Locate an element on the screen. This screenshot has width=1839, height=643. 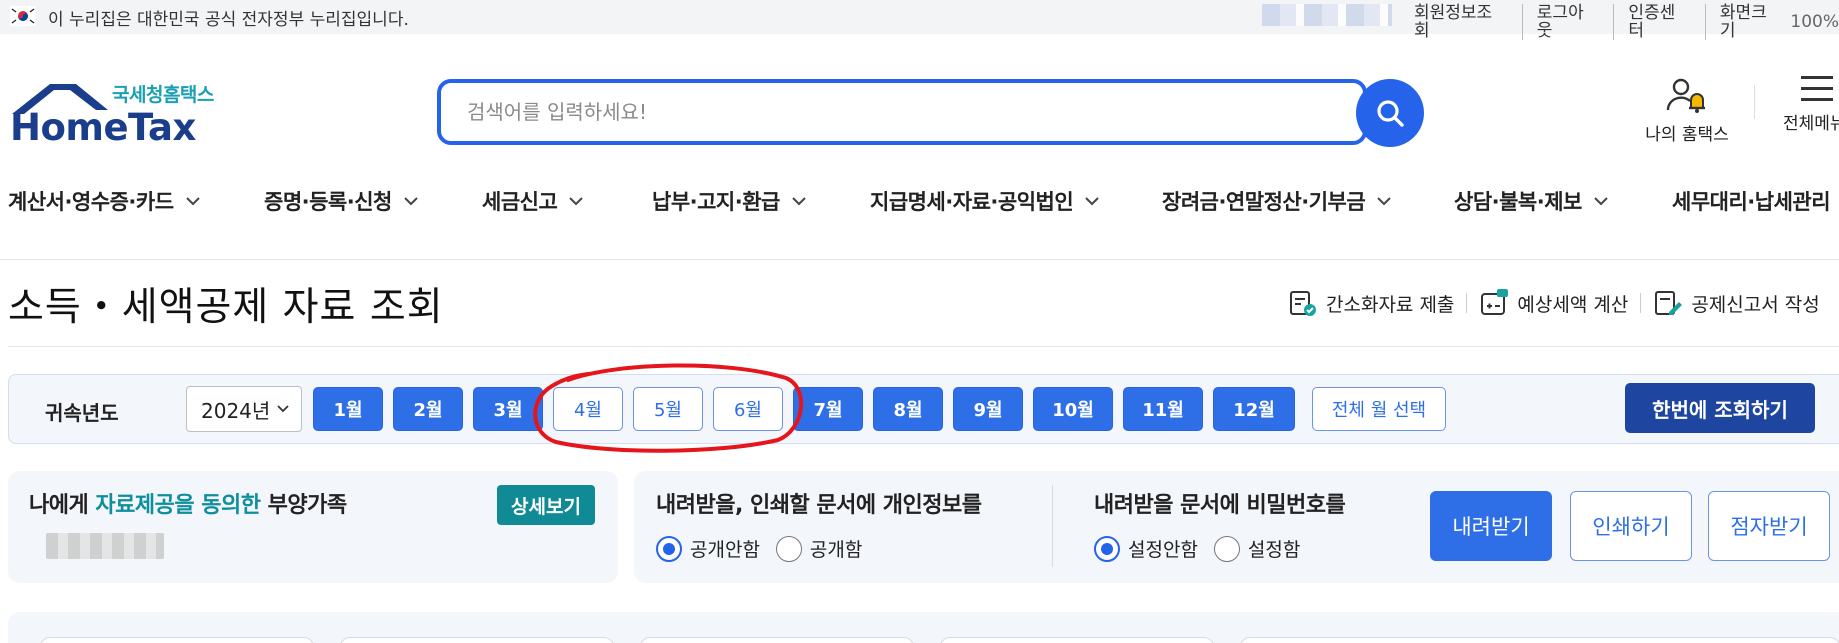
gnb-tax-agent: 세무대리·납세관리 is located at coordinates (1751, 201).